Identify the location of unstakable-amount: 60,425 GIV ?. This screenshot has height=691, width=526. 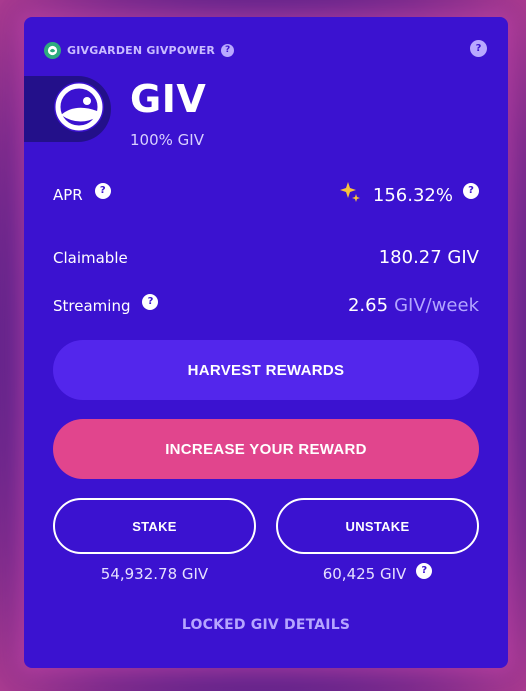
(377, 573).